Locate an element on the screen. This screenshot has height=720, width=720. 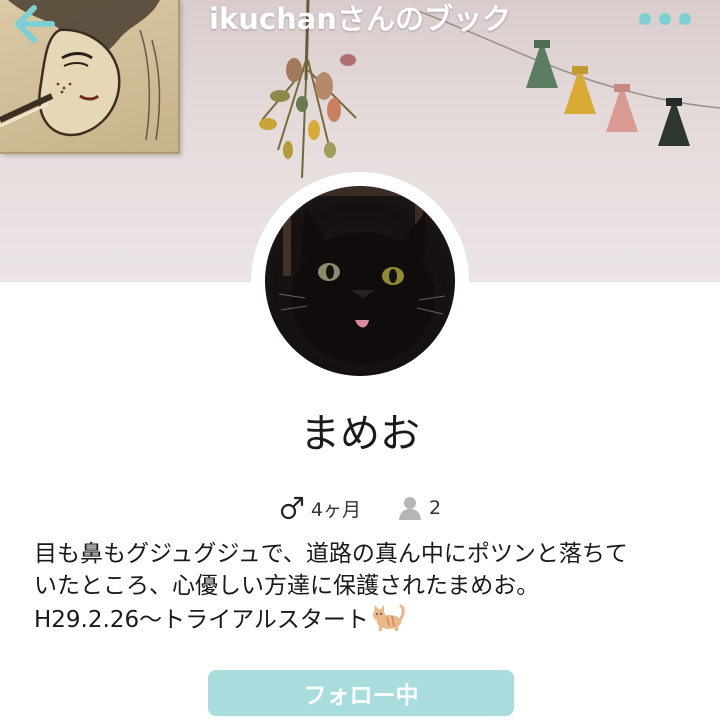
profile-name: まめお is located at coordinates (360, 434).